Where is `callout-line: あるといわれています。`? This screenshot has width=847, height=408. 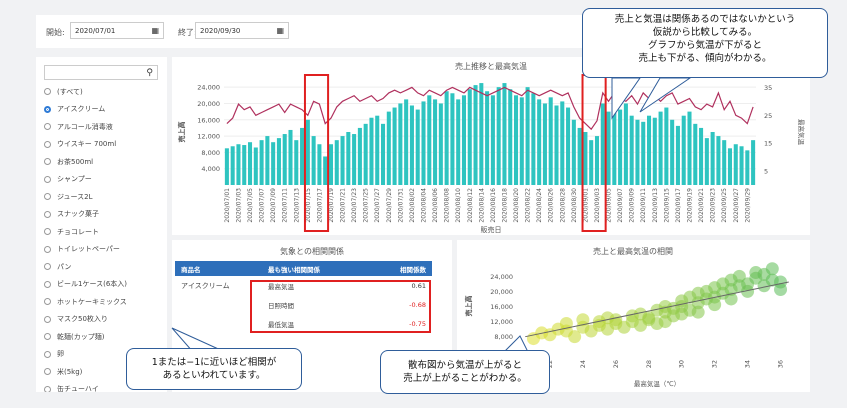 callout-line: あるといわれています。 is located at coordinates (214, 375).